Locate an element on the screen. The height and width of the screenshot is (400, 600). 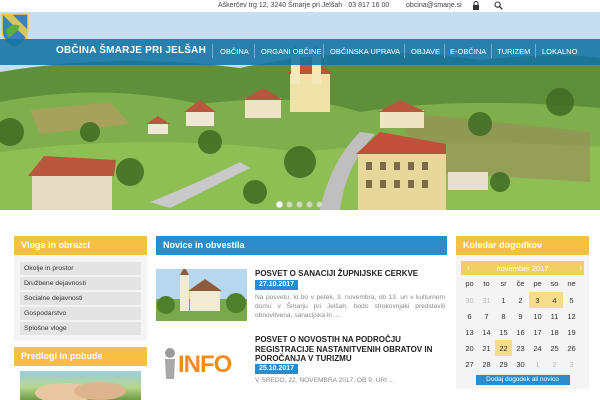
calendar-weekday: ne is located at coordinates (571, 283).